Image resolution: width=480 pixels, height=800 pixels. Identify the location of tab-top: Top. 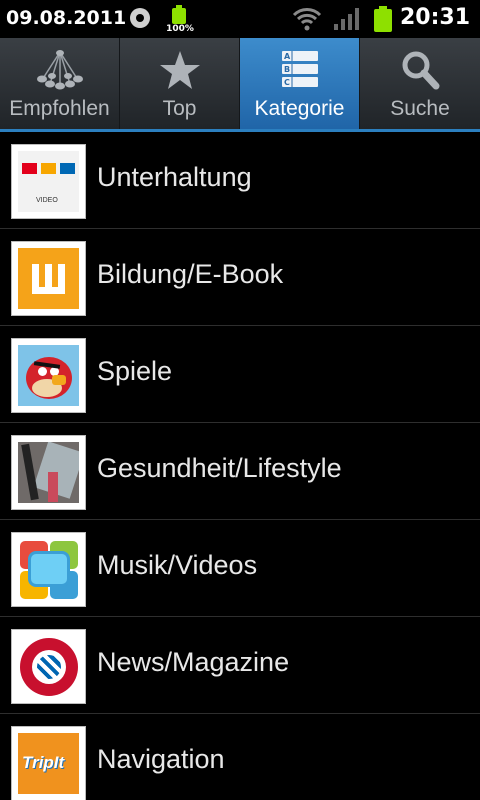
(180, 83).